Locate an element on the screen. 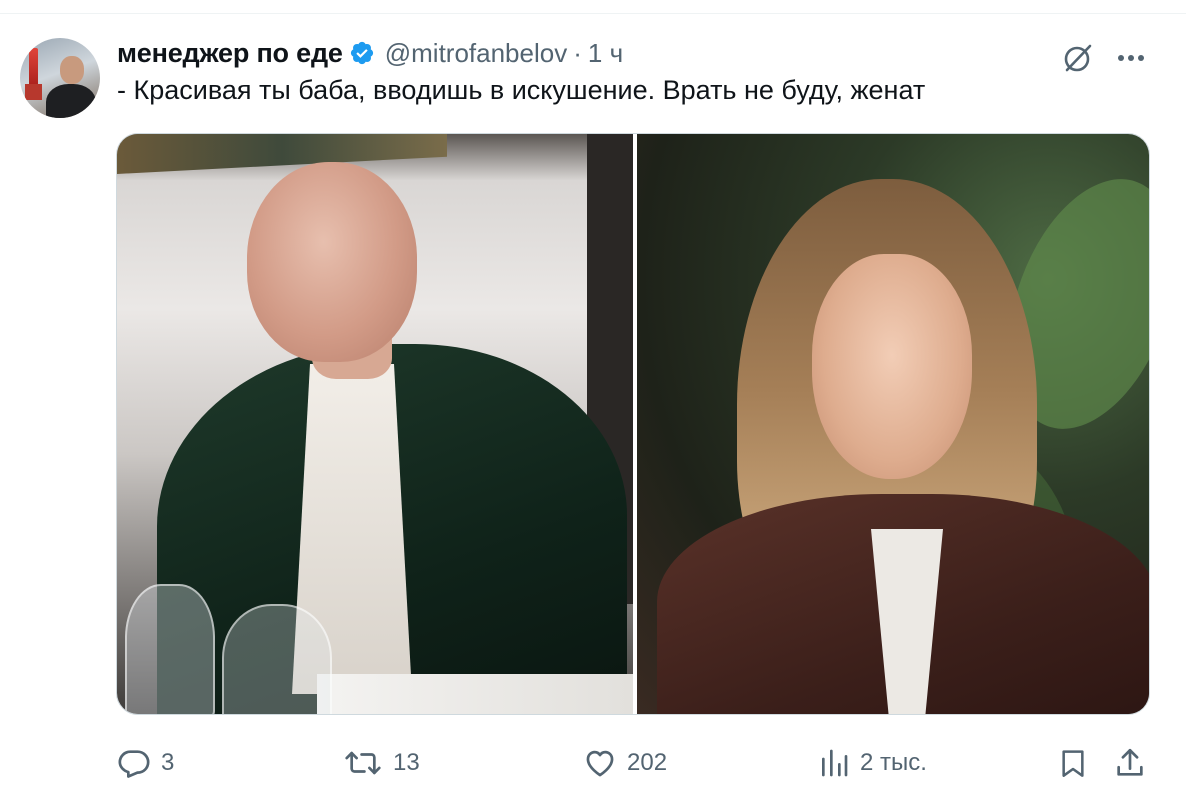  photo-man-head is located at coordinates (332, 262).